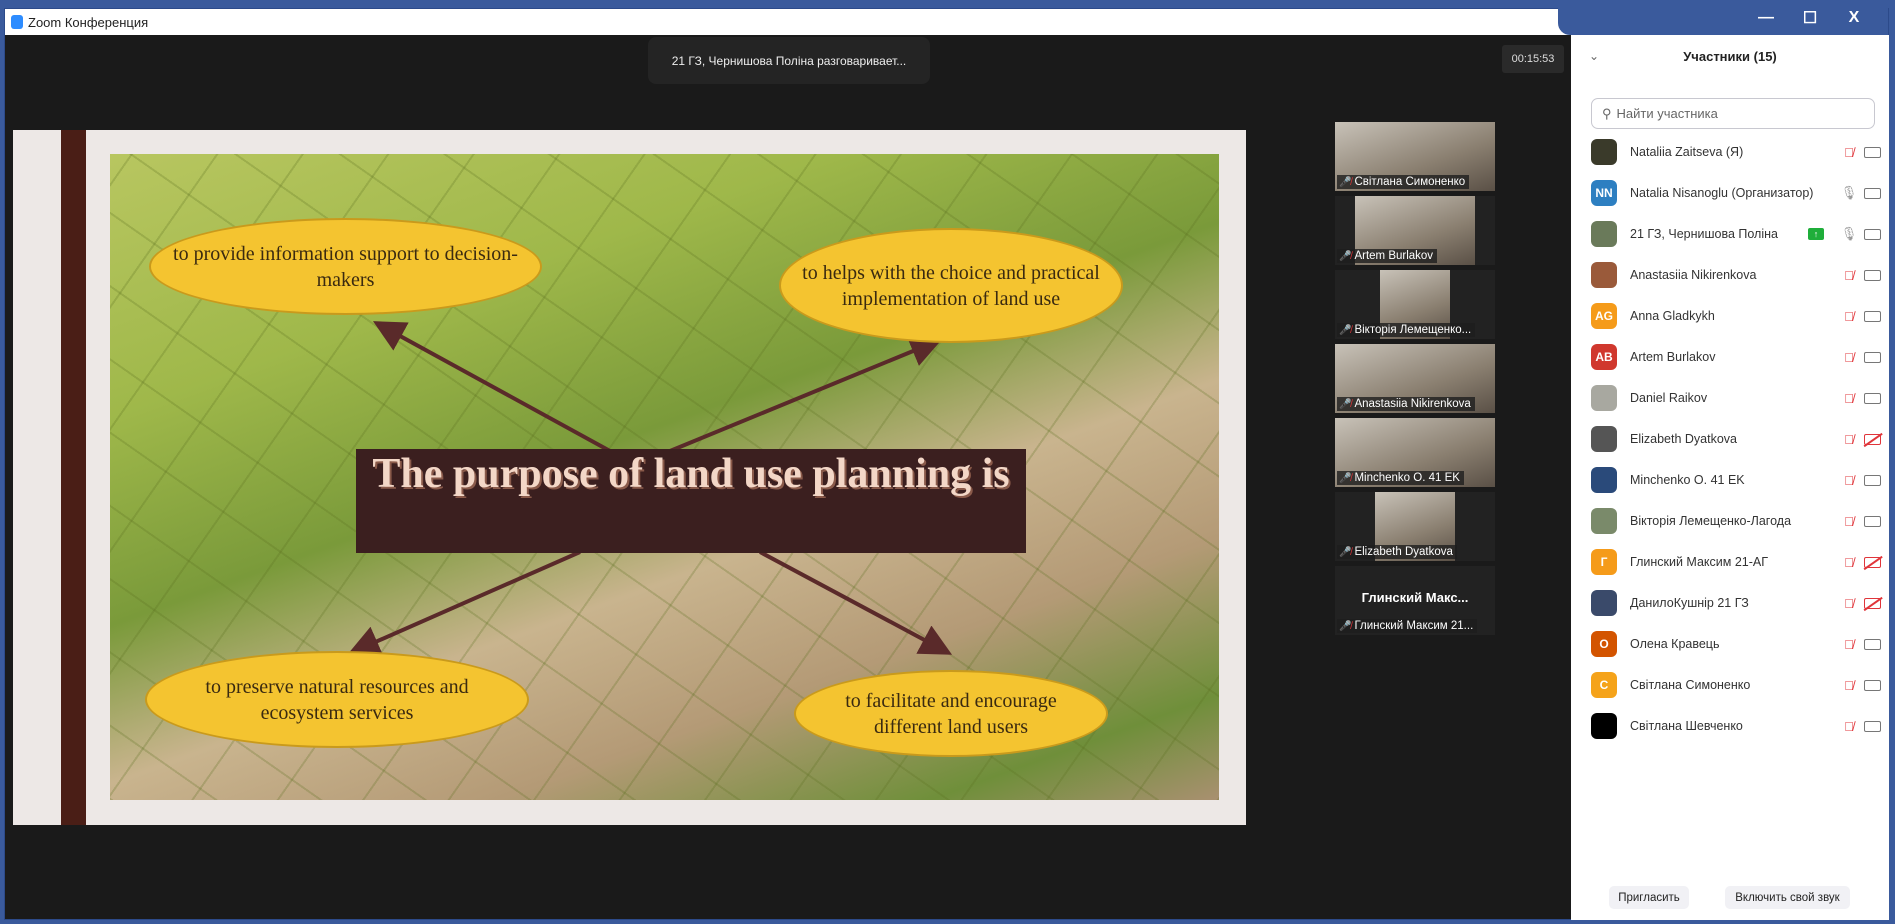 This screenshot has width=1895, height=924. What do you see at coordinates (1854, 18) in the screenshot?
I see `close-button: X` at bounding box center [1854, 18].